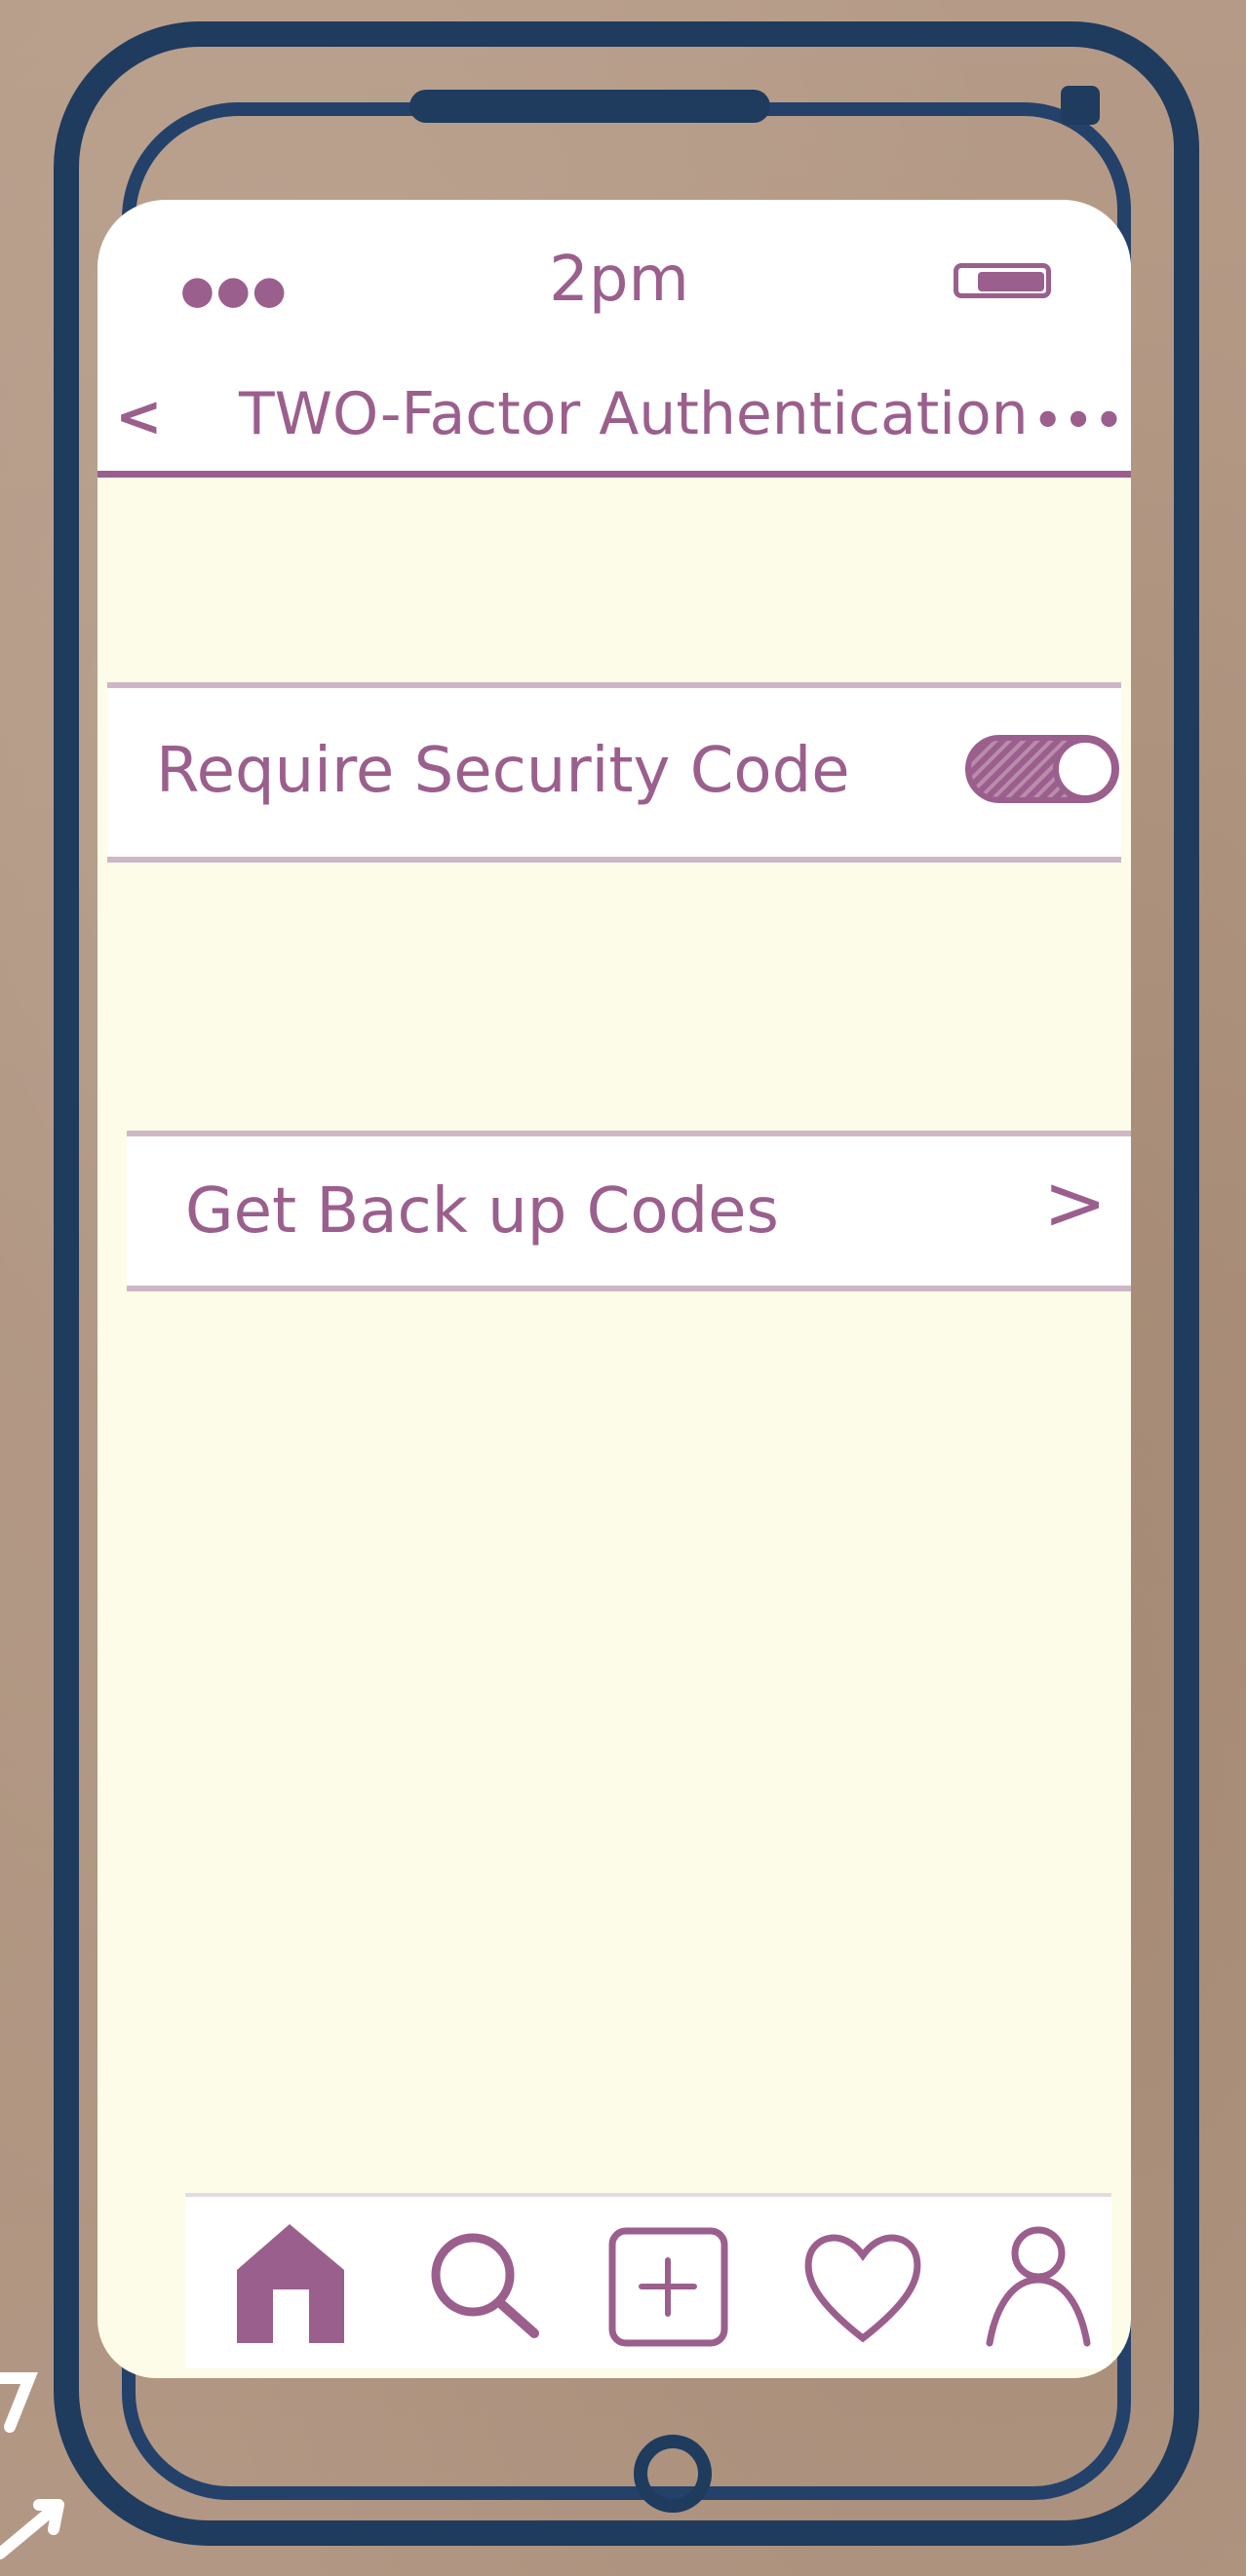 The height and width of the screenshot is (2576, 1246). I want to click on tab-home, so click(292, 2284).